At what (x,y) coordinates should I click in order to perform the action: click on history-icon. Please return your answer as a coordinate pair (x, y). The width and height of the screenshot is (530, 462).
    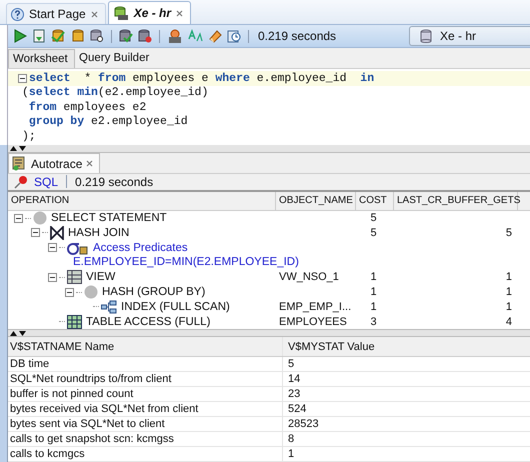
    Looking at the image, I should click on (234, 36).